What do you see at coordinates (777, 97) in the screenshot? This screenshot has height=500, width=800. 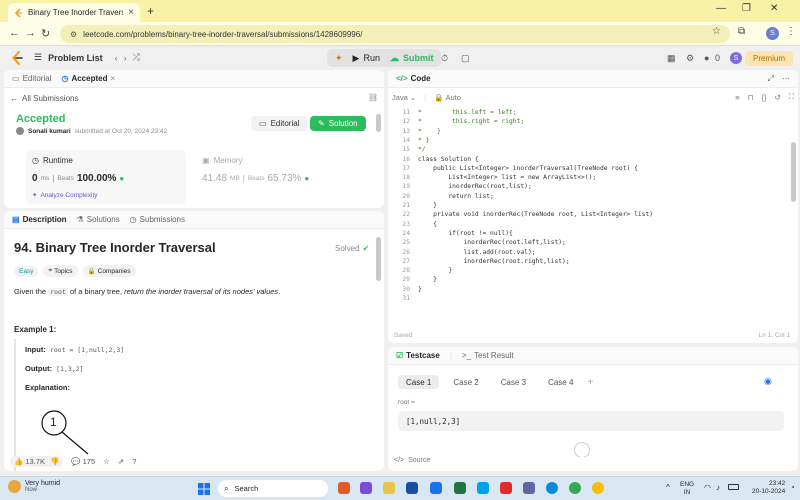 I see `reset-icon: ↺` at bounding box center [777, 97].